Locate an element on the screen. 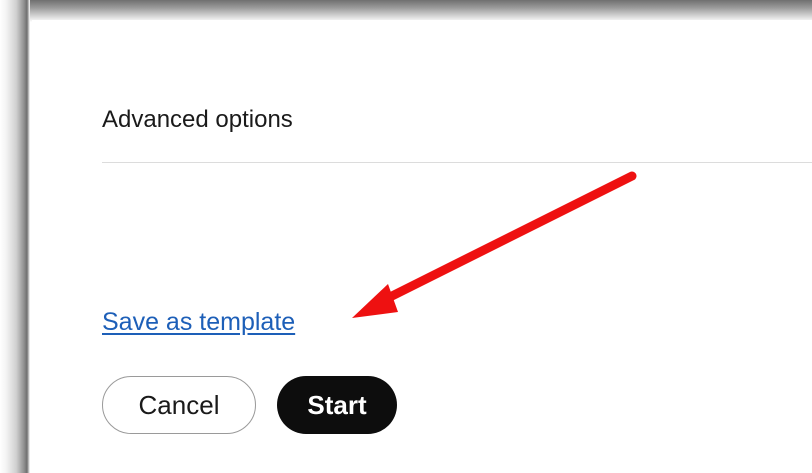 The width and height of the screenshot is (812, 473). save-as-template-link: Save as template is located at coordinates (198, 322).